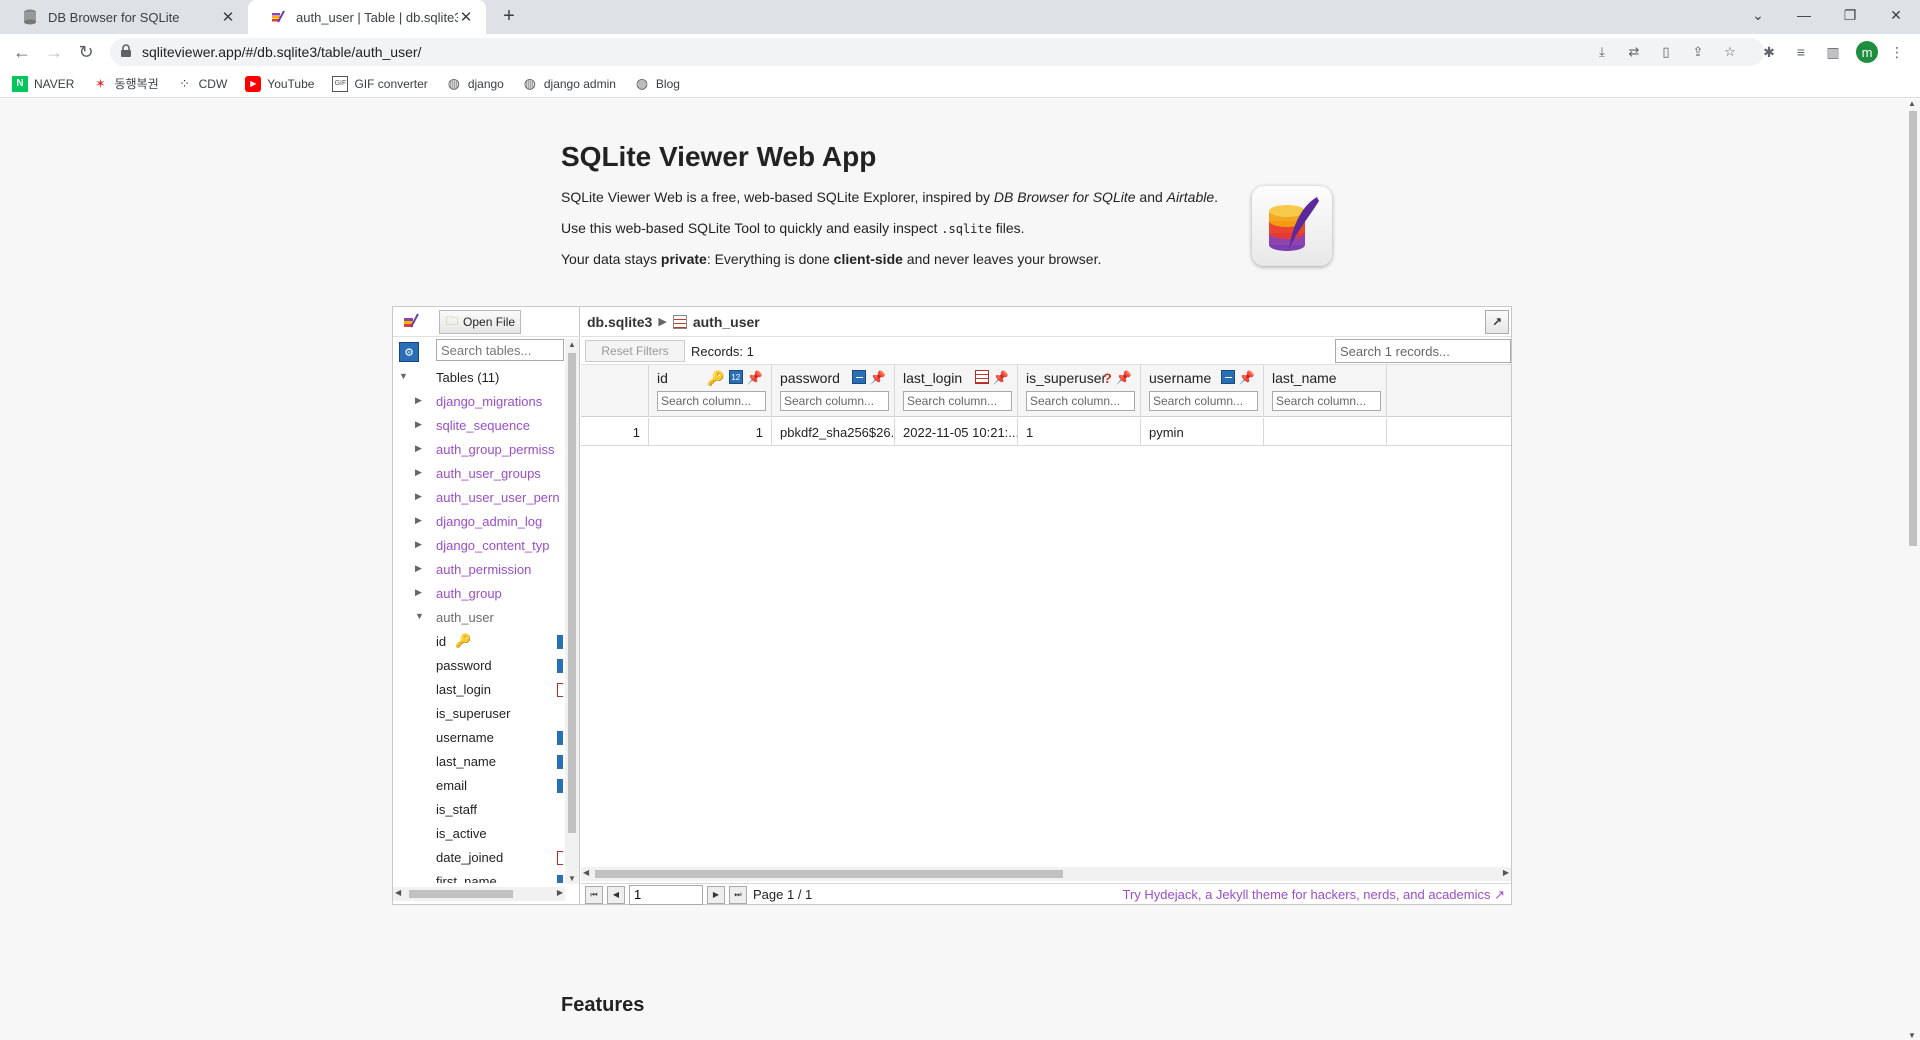 This screenshot has width=1920, height=1040. I want to click on bookmark-naver: N NAVER, so click(43, 83).